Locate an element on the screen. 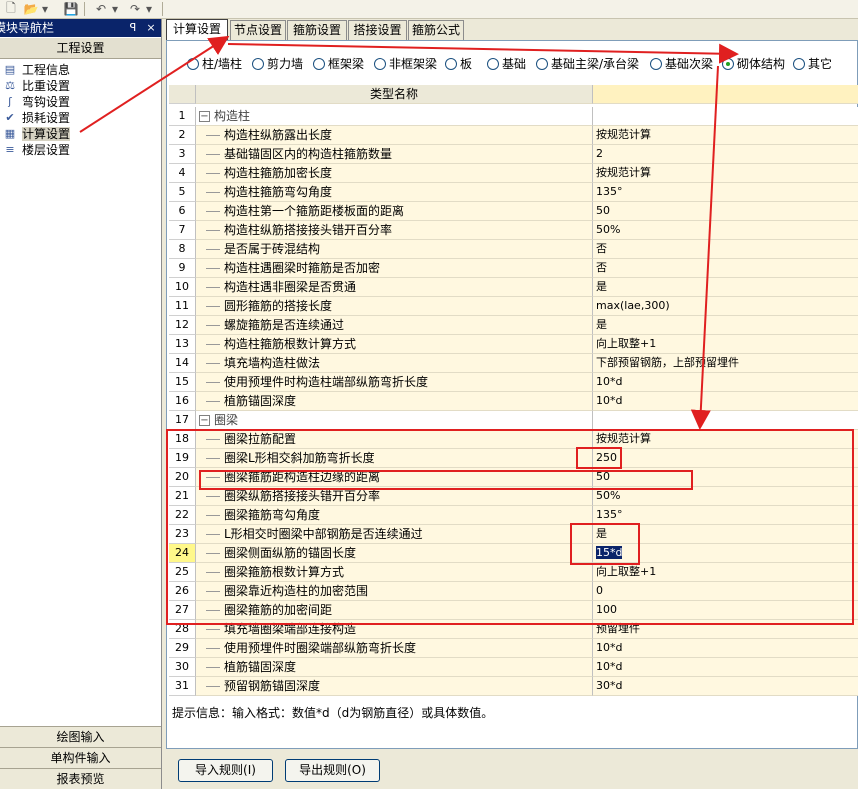 The width and height of the screenshot is (858, 789). row-name-text: 预留钢筋锚固深度 is located at coordinates (272, 686).